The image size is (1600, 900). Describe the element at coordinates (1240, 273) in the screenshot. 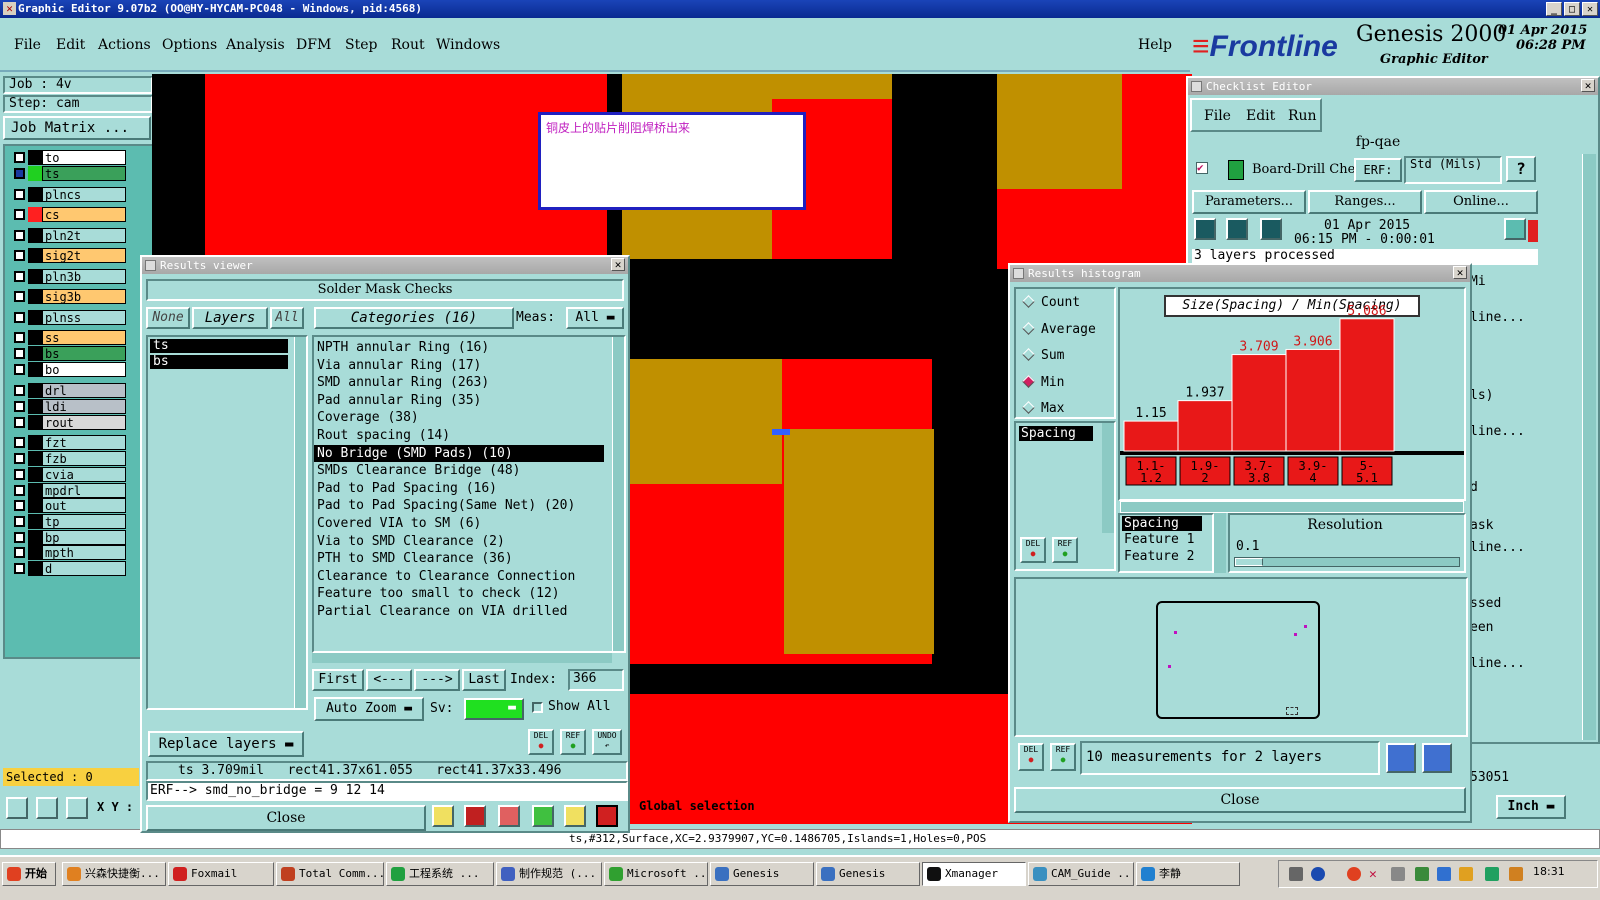

I see `histogram-titlebar: Results histogram ✕` at that location.